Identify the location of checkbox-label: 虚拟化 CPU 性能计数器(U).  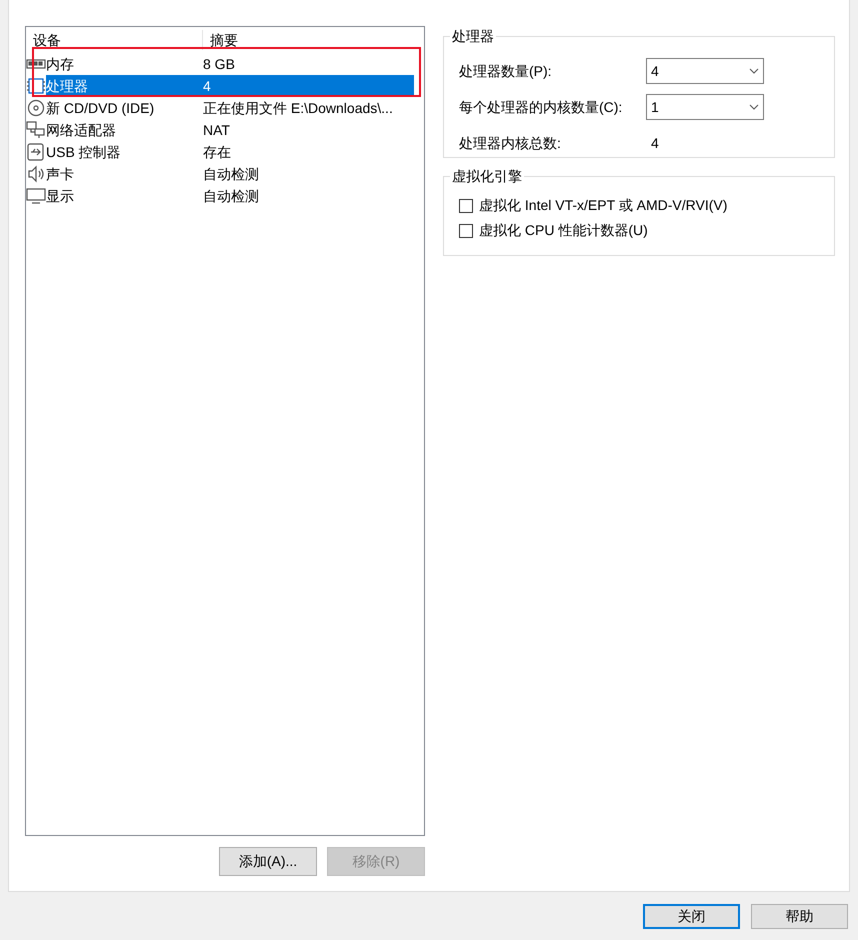
(563, 230).